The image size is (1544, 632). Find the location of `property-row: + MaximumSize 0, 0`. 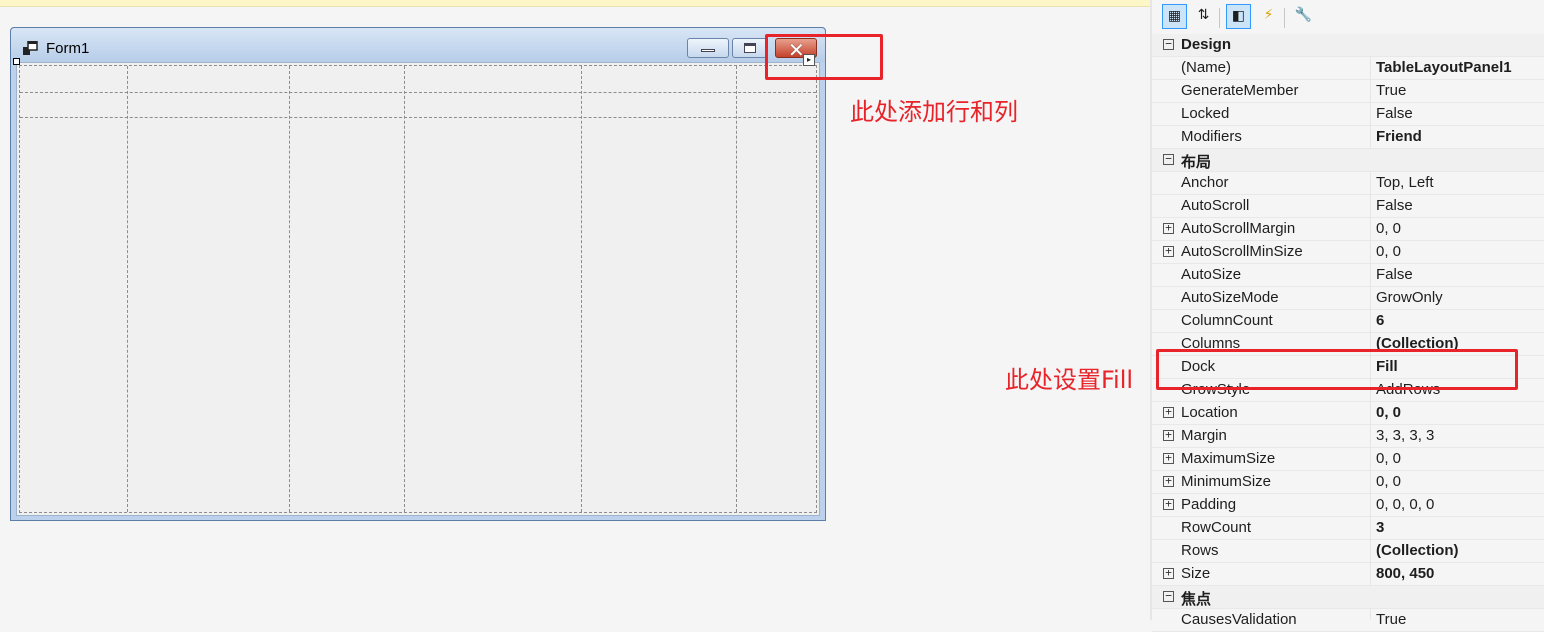

property-row: + MaximumSize 0, 0 is located at coordinates (1348, 459).